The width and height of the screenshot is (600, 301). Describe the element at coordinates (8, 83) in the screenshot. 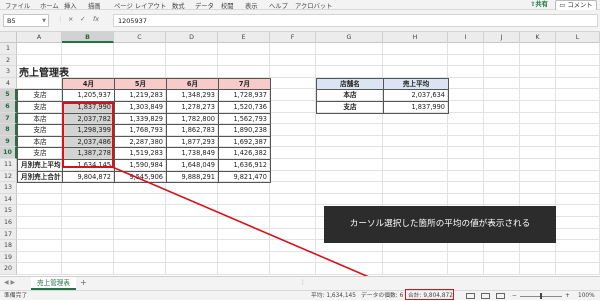

I see `row-header-4: 4` at that location.